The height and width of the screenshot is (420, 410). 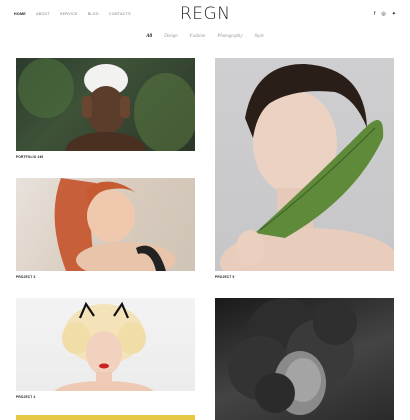 I want to click on filter-style: Style, so click(x=258, y=36).